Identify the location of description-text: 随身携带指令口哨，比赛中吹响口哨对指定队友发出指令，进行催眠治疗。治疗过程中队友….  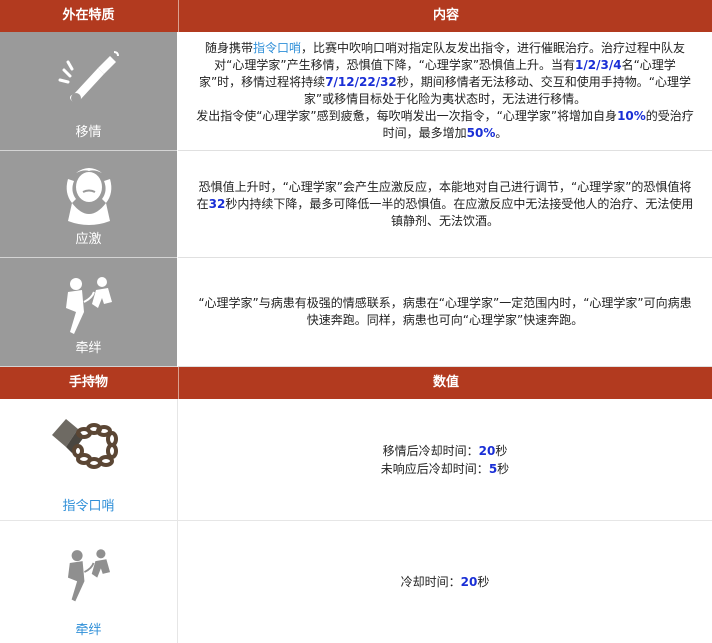
(445, 91).